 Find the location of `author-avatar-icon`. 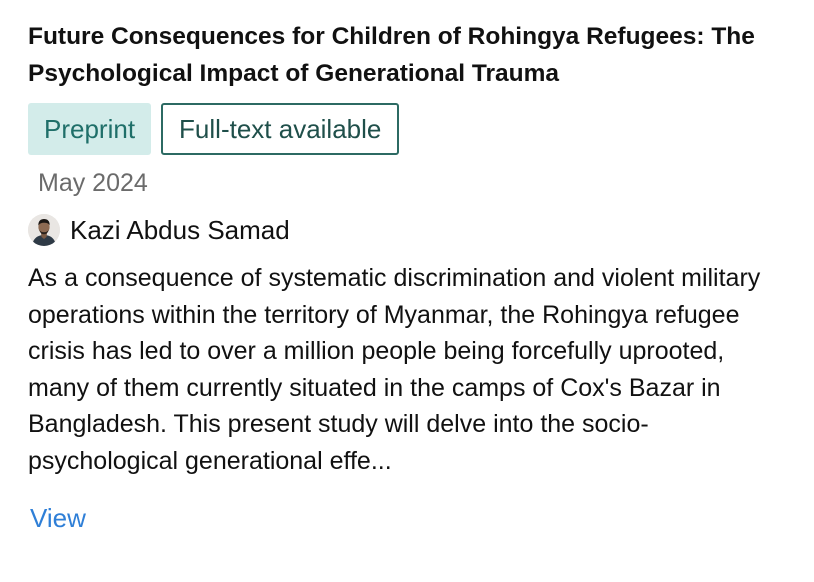

author-avatar-icon is located at coordinates (44, 230).